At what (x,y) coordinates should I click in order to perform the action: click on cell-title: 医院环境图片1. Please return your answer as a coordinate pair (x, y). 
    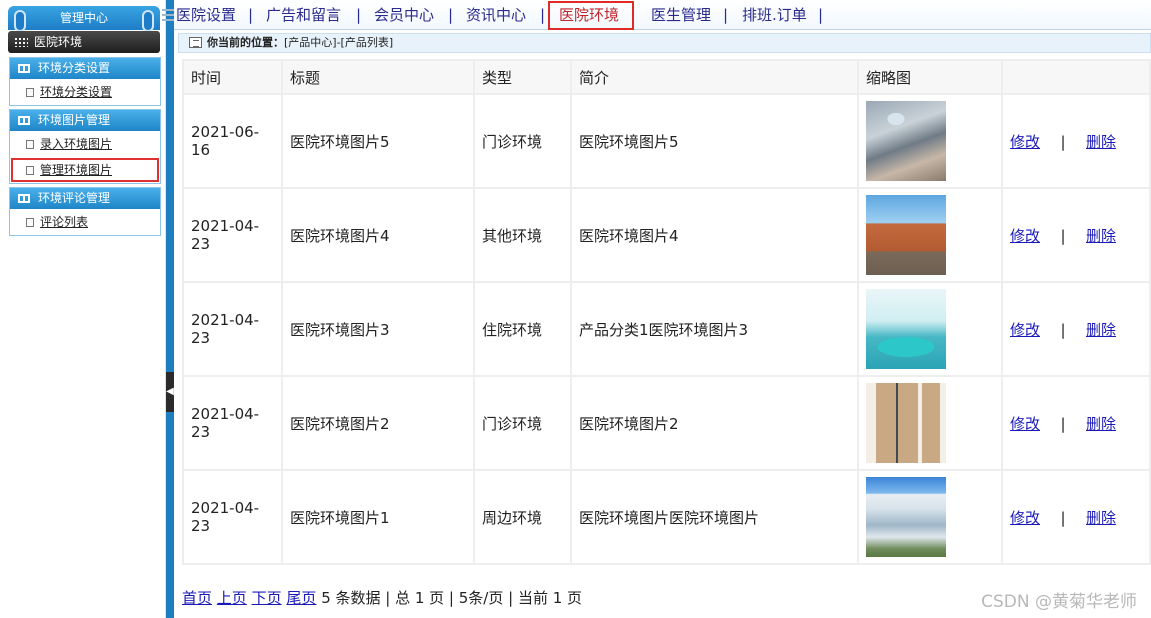
    Looking at the image, I should click on (378, 517).